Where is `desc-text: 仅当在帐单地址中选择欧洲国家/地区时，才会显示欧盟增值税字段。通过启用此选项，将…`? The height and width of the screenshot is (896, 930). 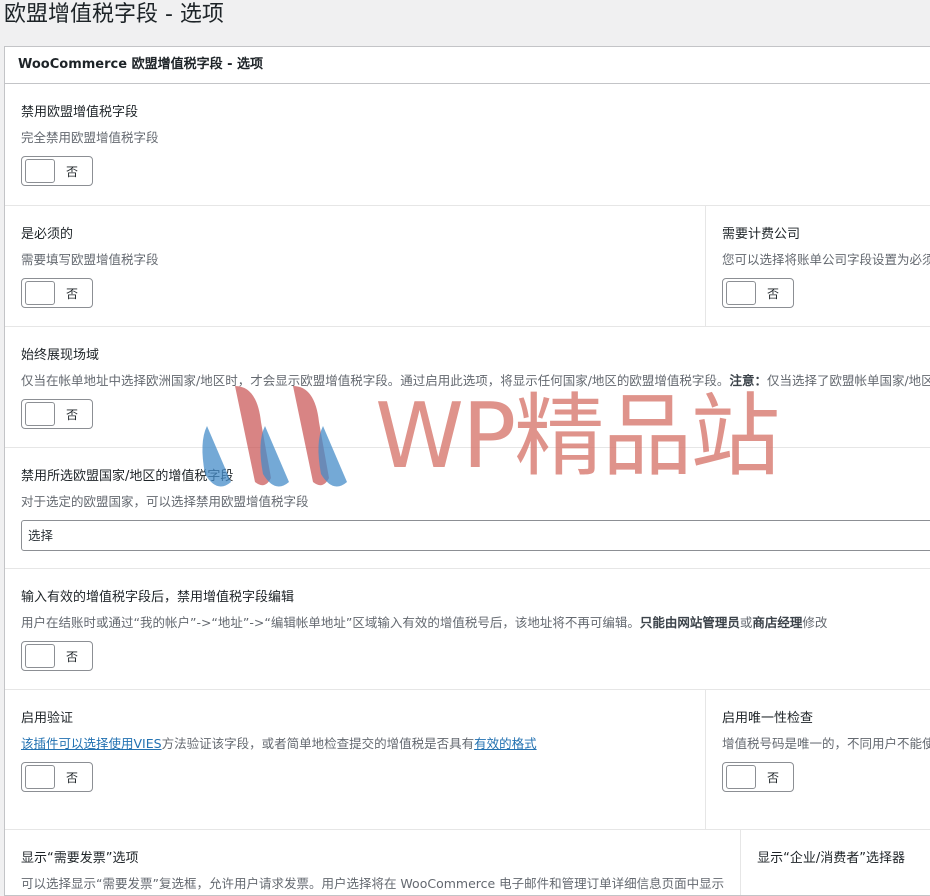
desc-text: 仅当在帐单地址中选择欧洲国家/地区时，才会显示欧盟增值税字段。通过启用此选项，将… is located at coordinates (375, 380).